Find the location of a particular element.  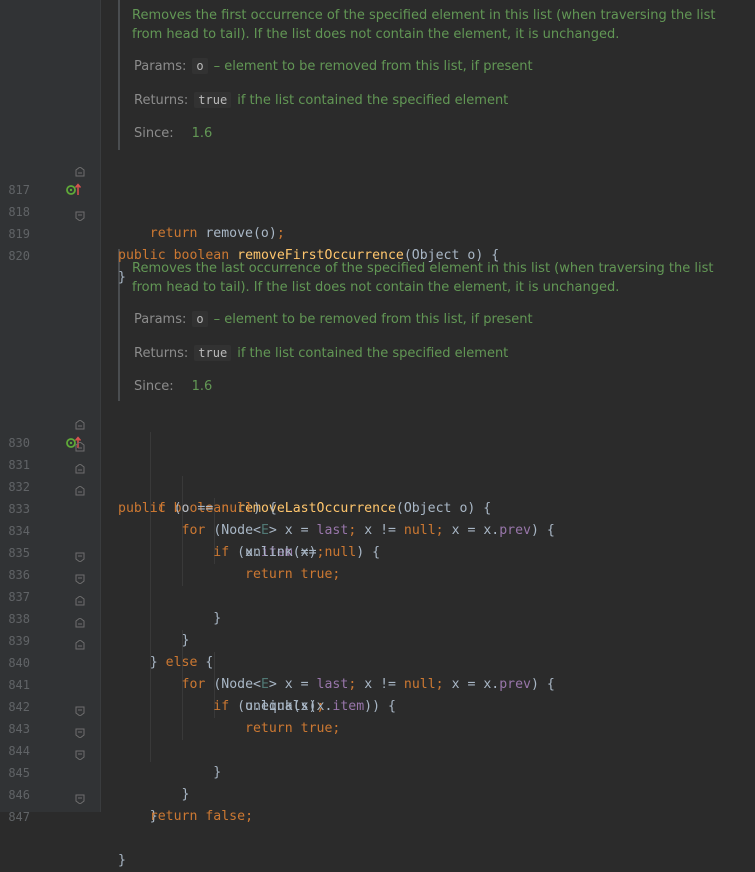

code-line: 844 } is located at coordinates (377, 760).